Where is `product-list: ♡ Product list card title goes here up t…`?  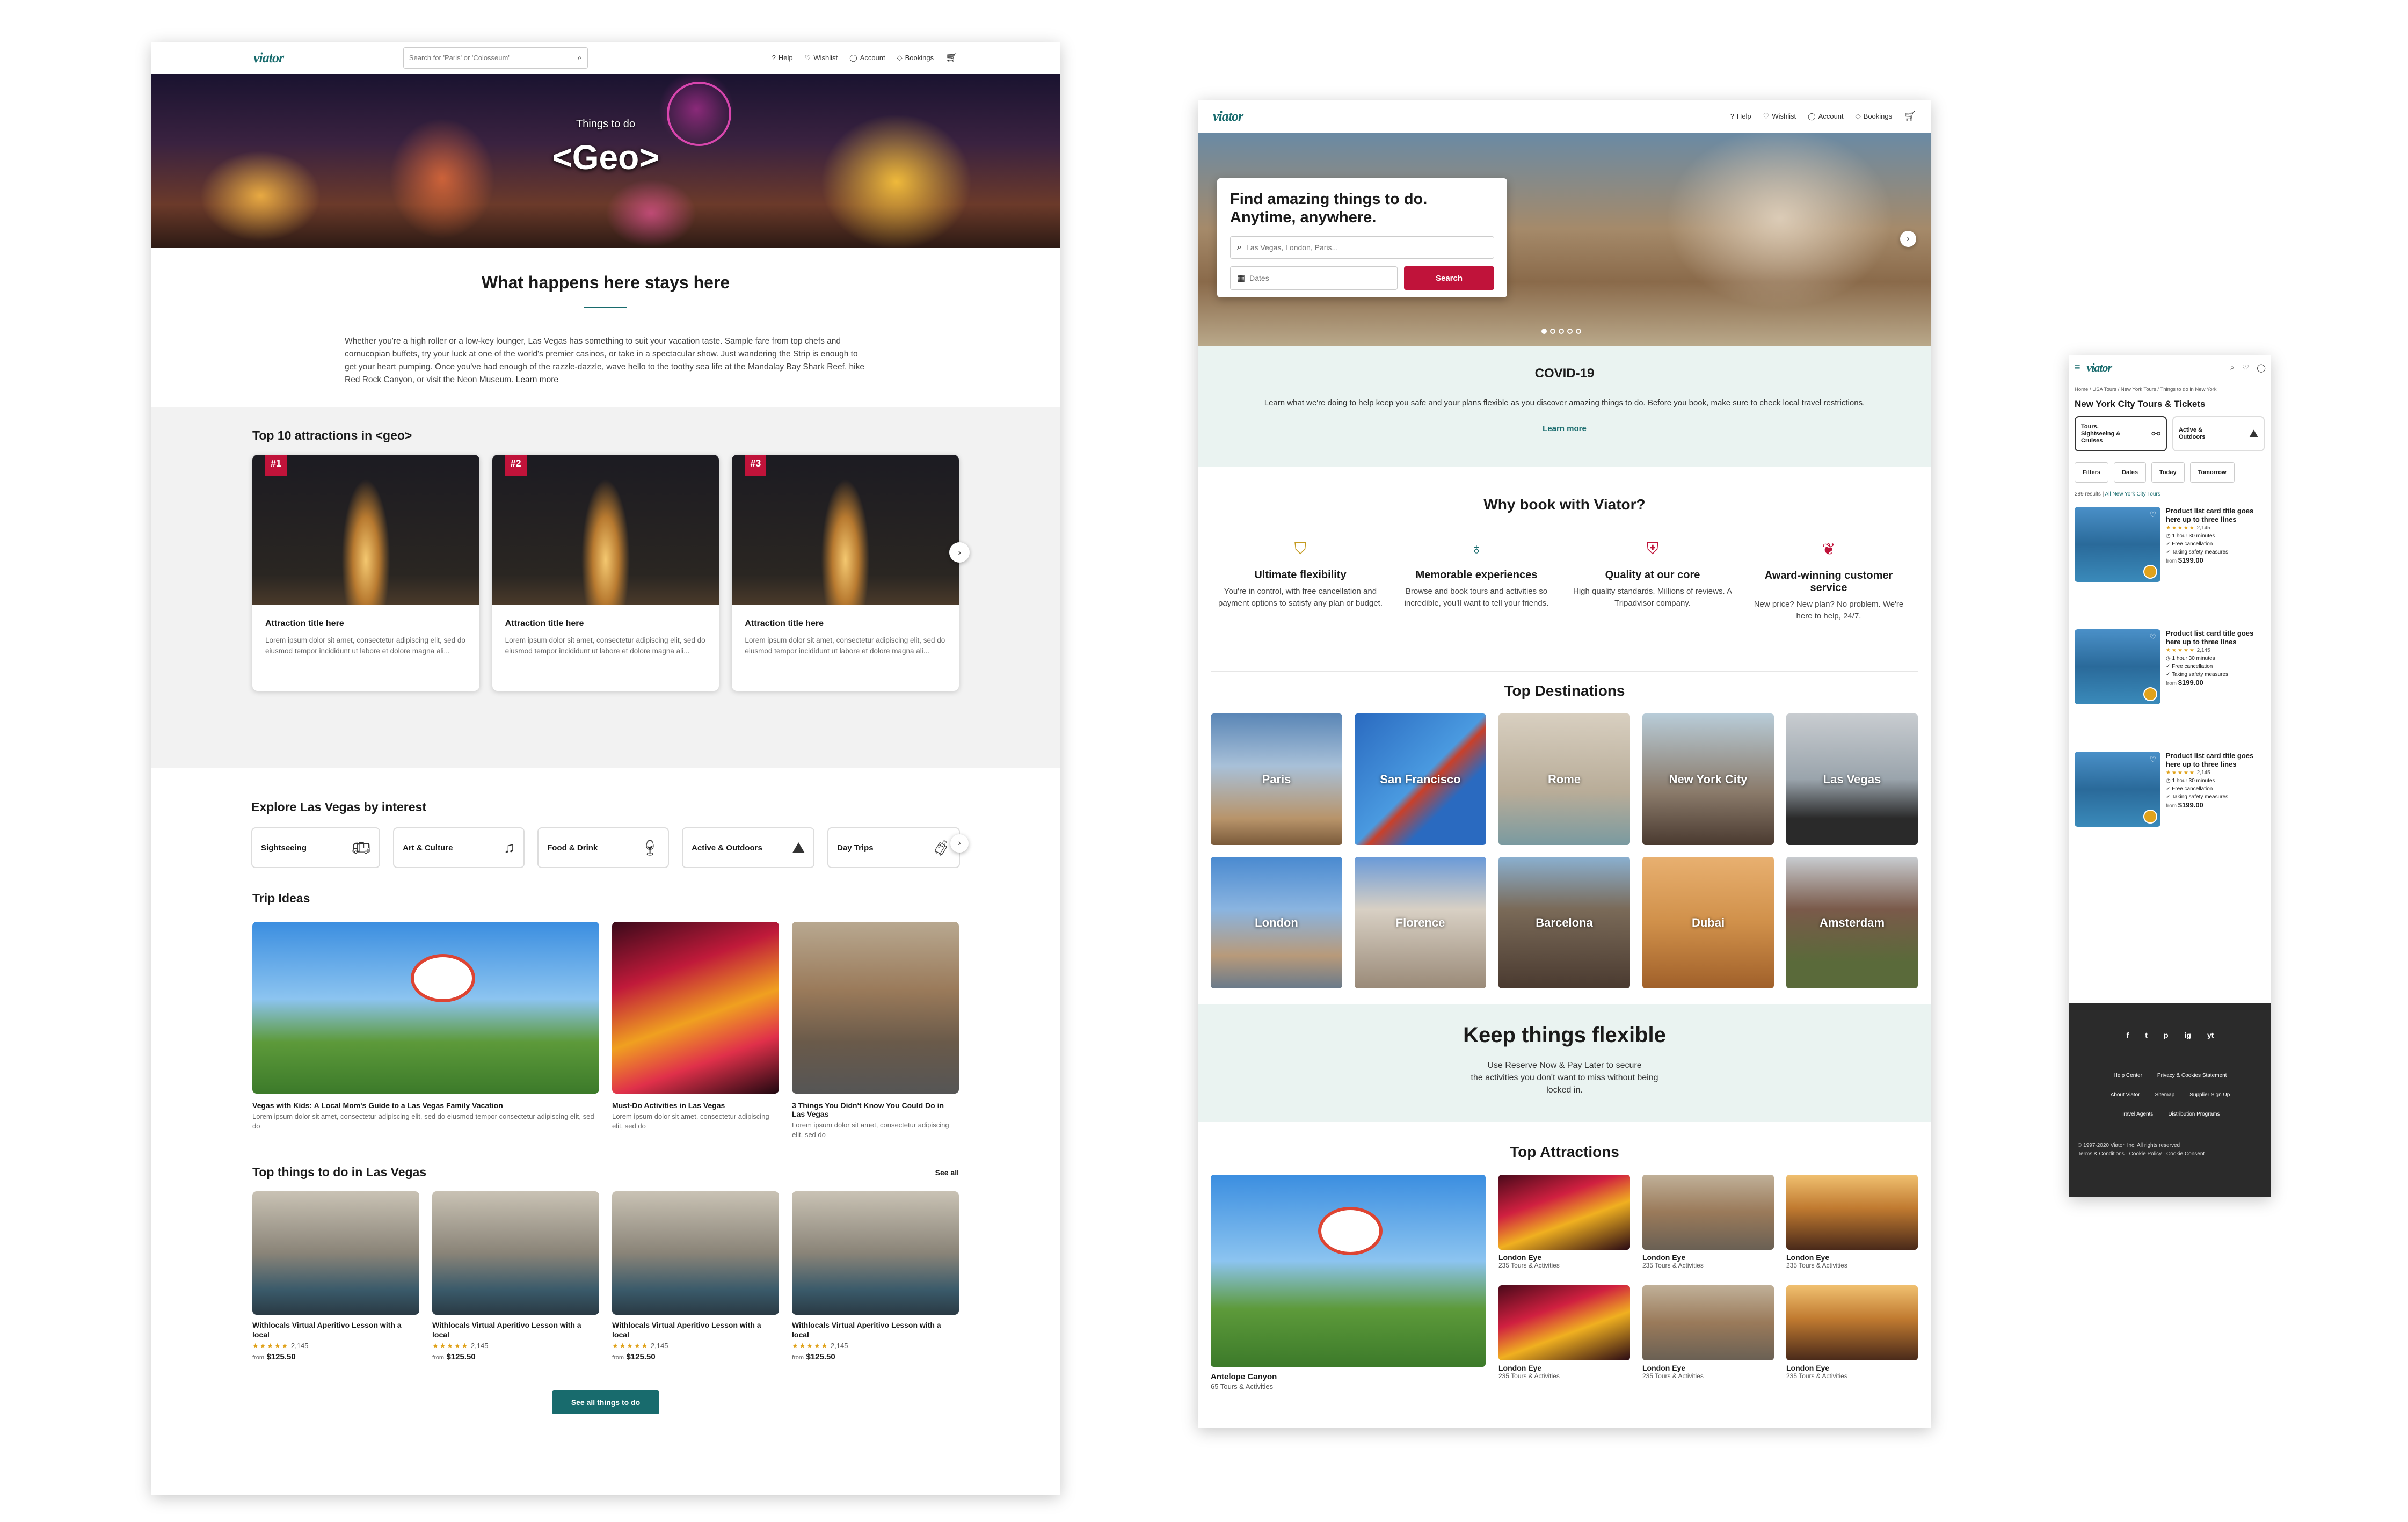
product-list: ♡ Product list card title goes here up t… is located at coordinates (2170, 690).